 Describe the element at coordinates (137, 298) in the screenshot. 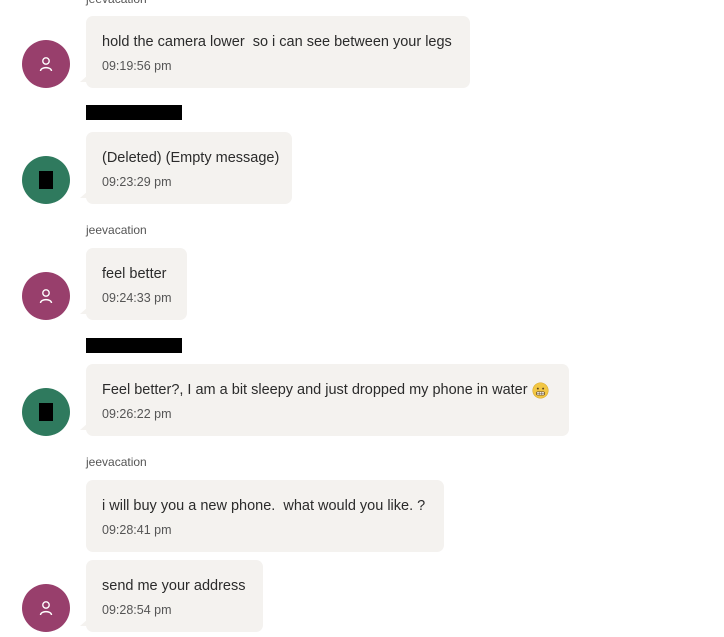

I see `message-time: 09:24:33 pm` at that location.